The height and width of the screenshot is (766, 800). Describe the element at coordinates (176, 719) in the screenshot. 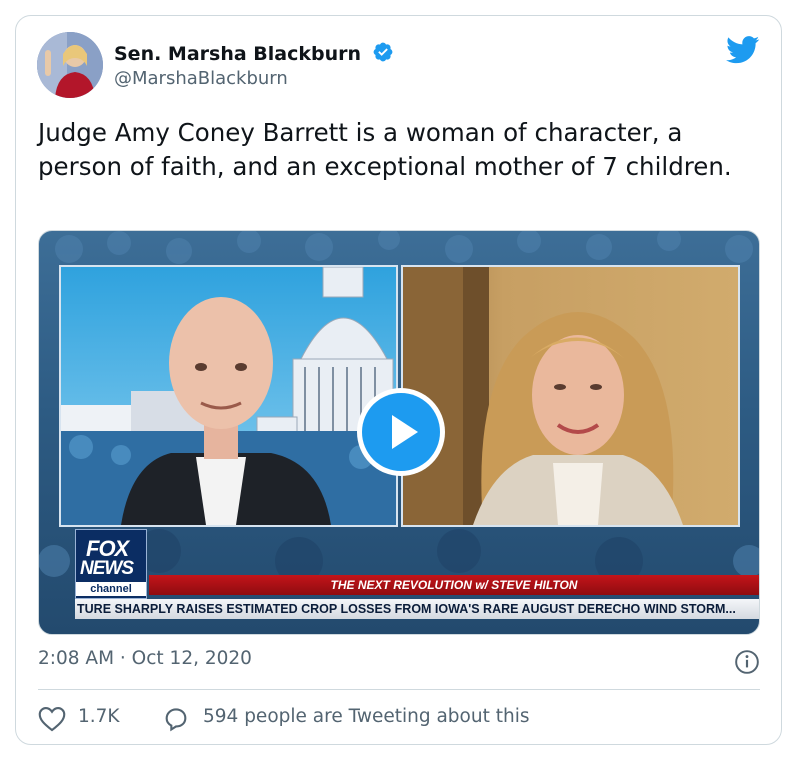

I see `reply-bubble-icon` at that location.